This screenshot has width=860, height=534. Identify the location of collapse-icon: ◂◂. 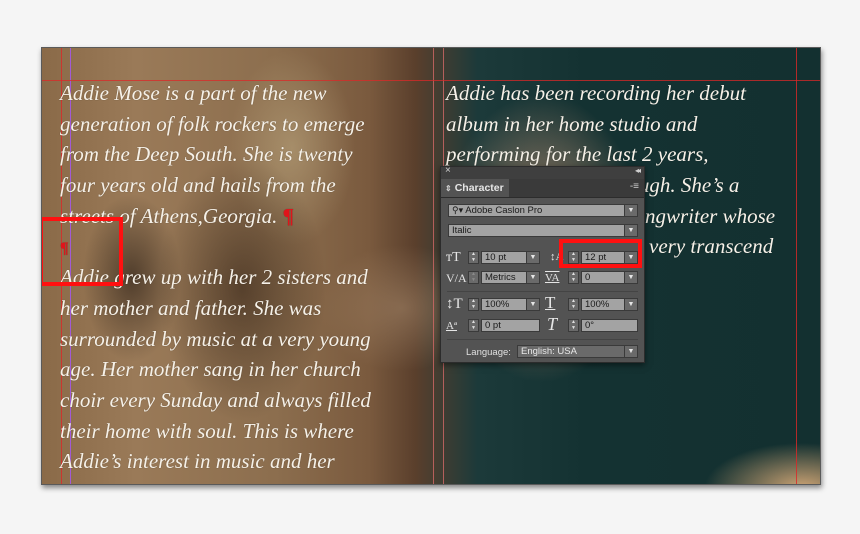
(638, 170).